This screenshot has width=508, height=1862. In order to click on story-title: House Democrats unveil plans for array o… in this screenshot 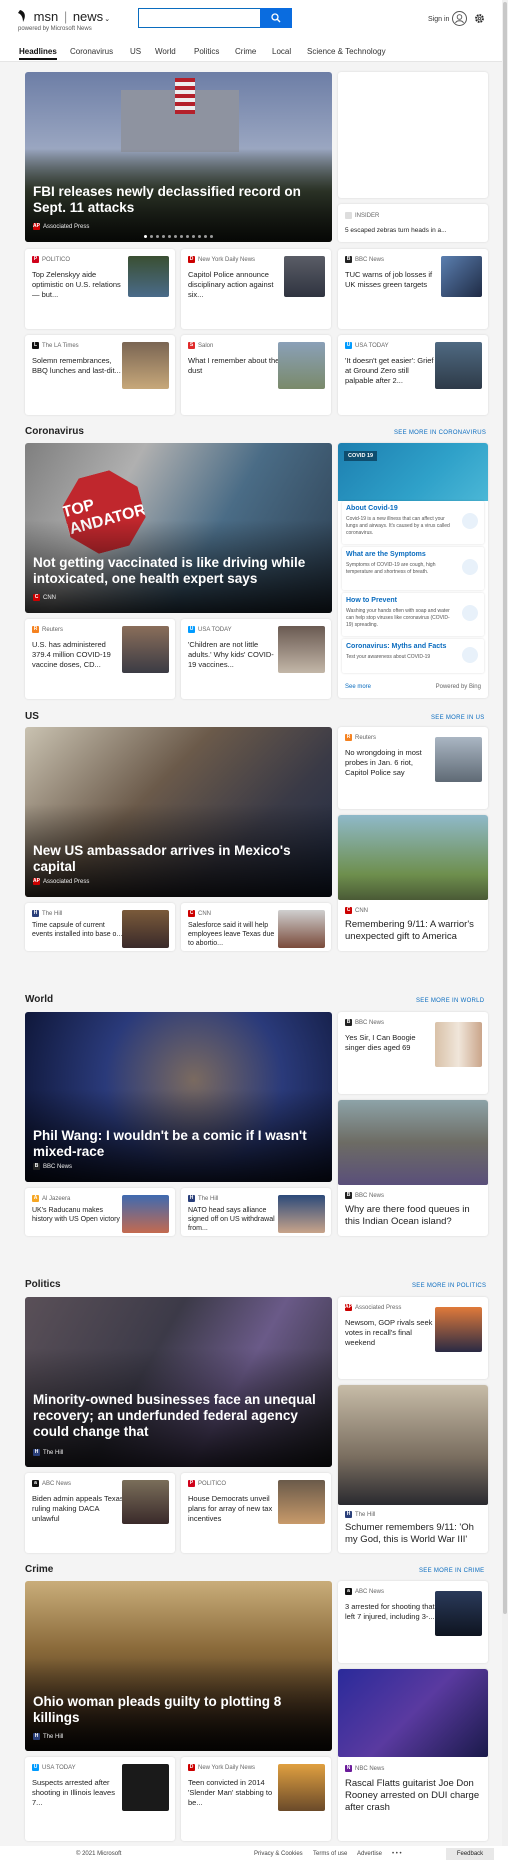, I will do `click(234, 1515)`.